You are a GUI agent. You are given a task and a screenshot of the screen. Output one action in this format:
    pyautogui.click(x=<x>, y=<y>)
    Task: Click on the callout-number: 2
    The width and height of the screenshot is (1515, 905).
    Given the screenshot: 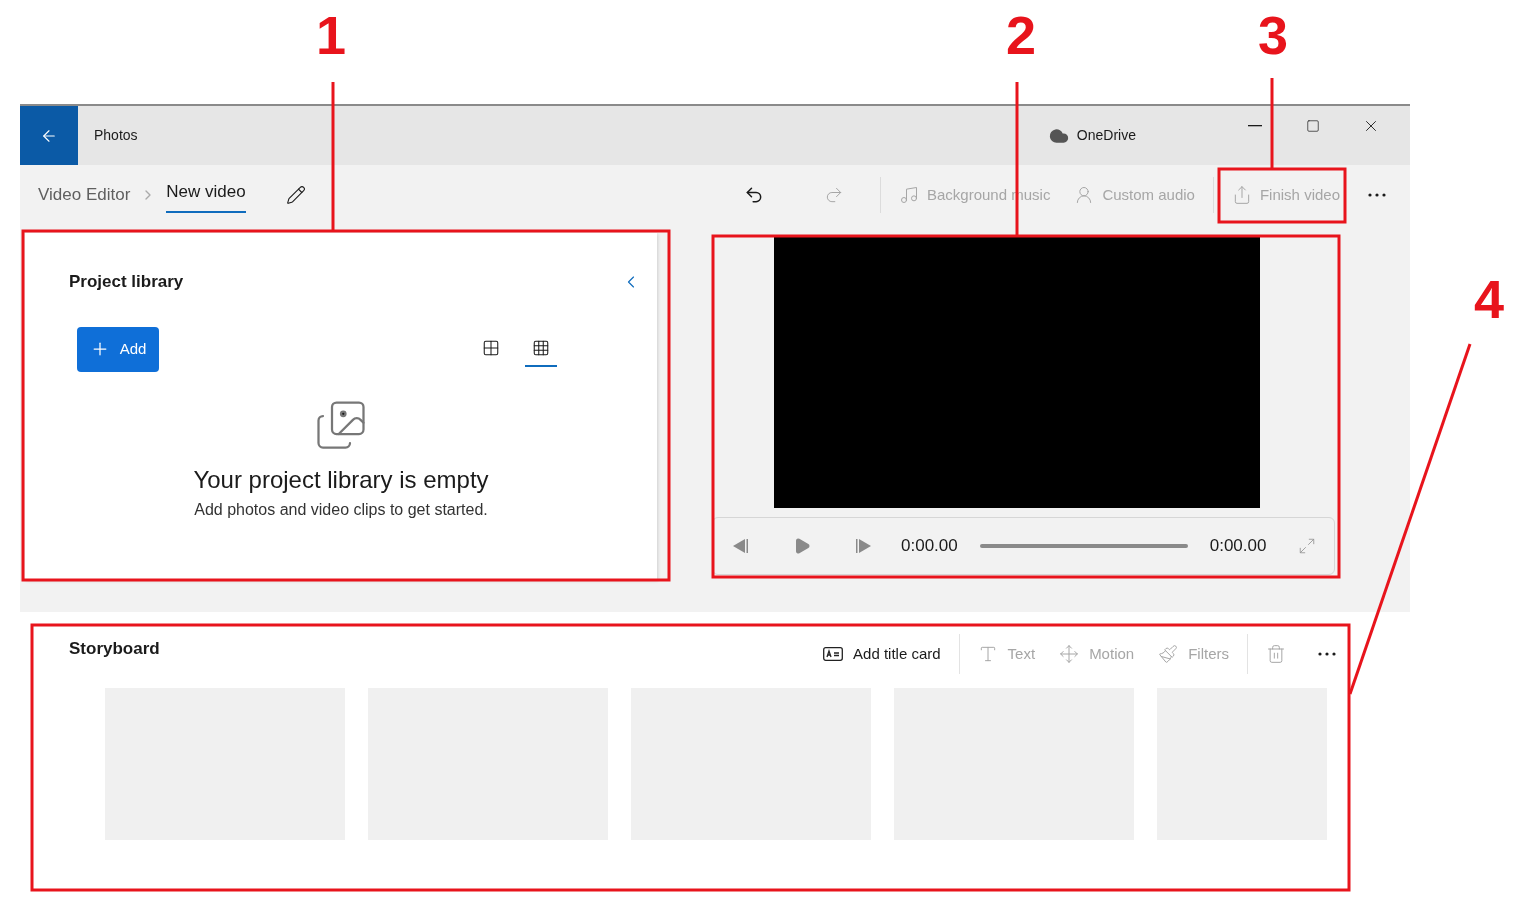 What is the action you would take?
    pyautogui.click(x=1021, y=35)
    